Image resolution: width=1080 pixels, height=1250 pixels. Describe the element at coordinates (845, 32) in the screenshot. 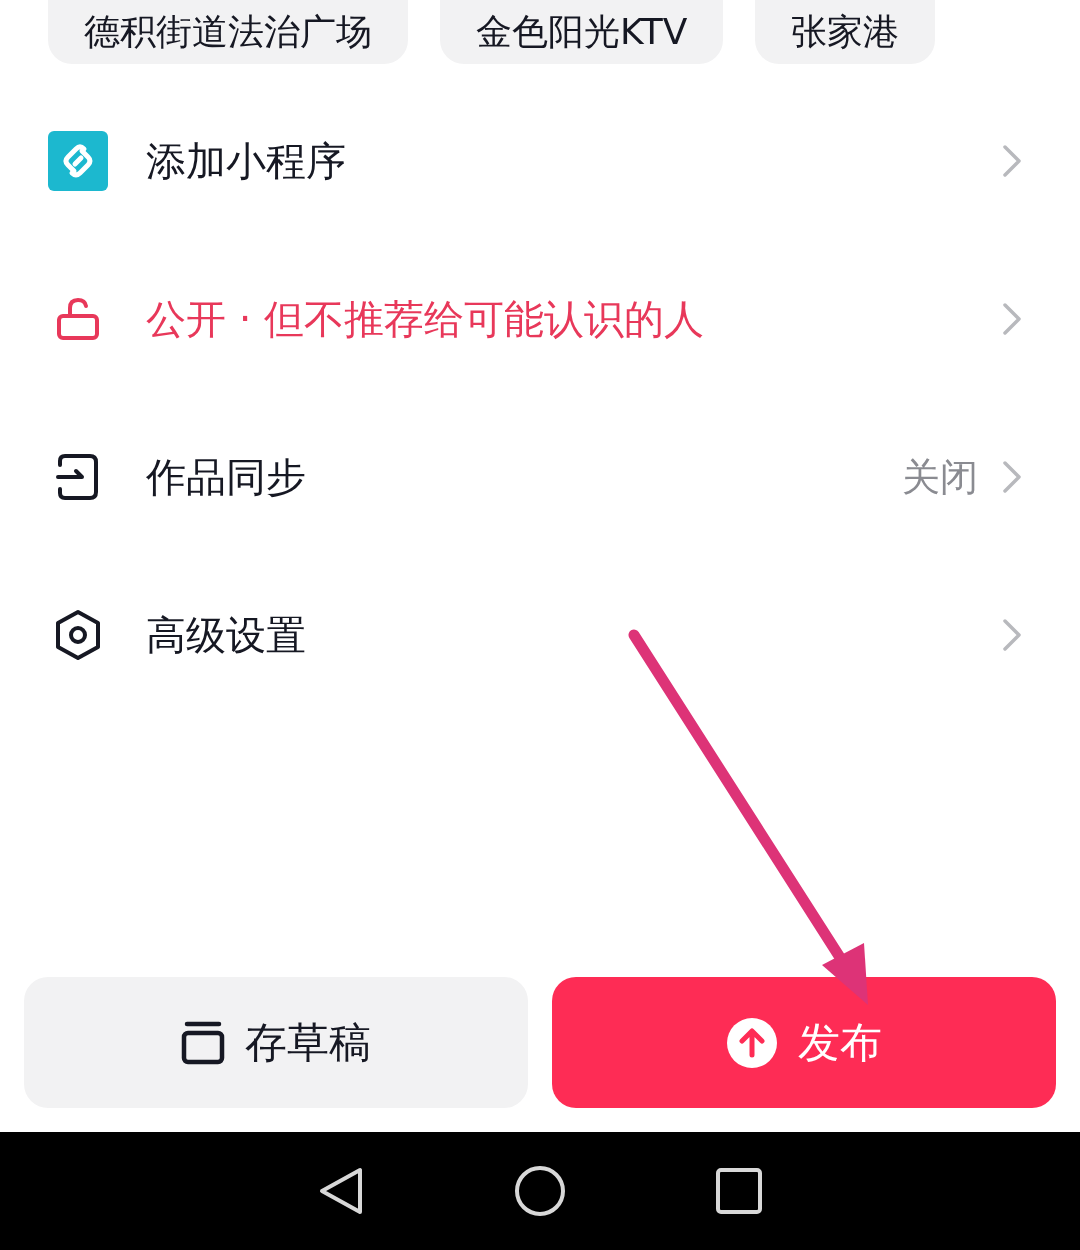

I see `location-chip: 张家港` at that location.